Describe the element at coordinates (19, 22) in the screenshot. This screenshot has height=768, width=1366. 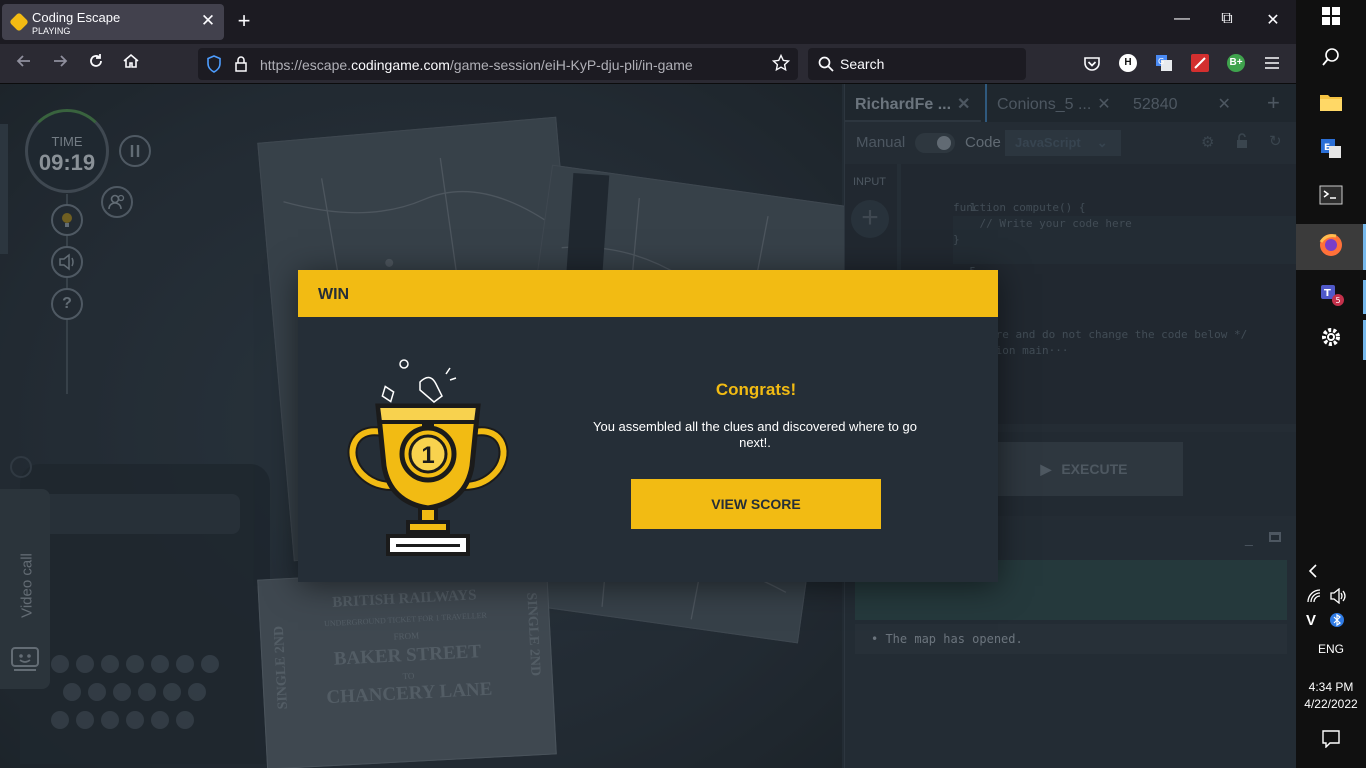
I see `codingame-favicon-icon` at that location.